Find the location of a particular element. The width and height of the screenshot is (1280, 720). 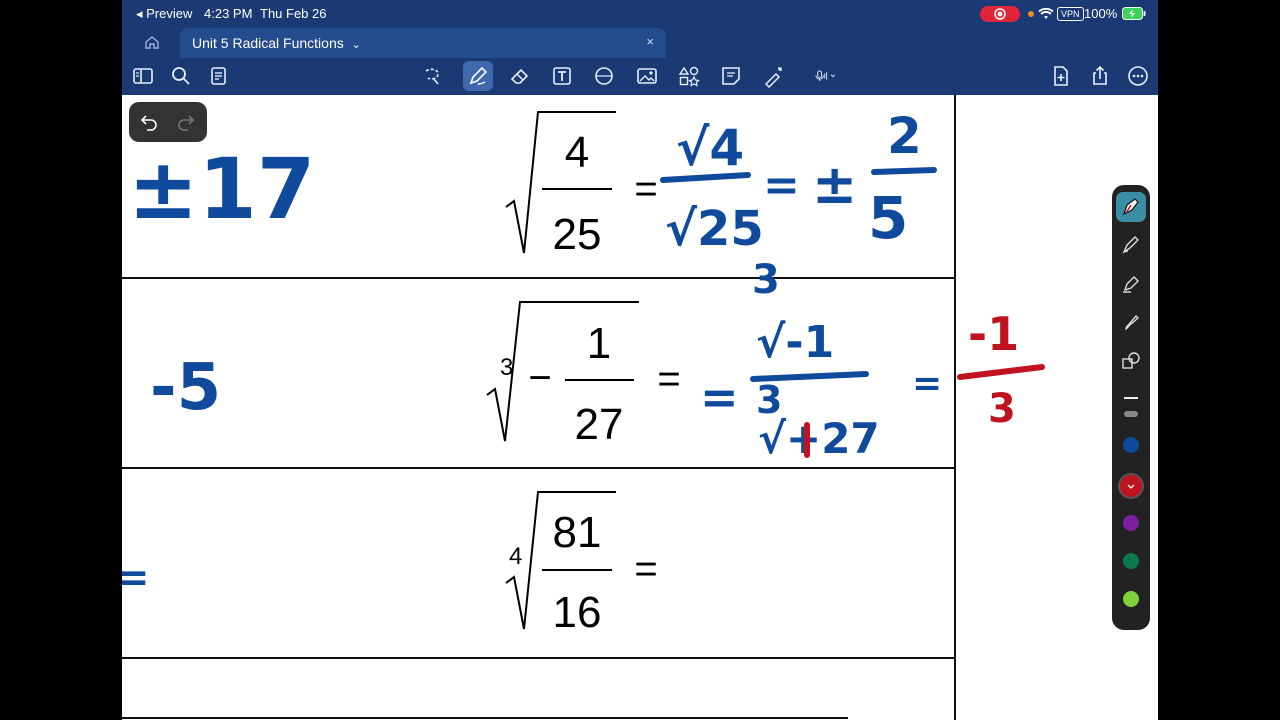

ink-red-fraction-bar is located at coordinates (1001, 372).